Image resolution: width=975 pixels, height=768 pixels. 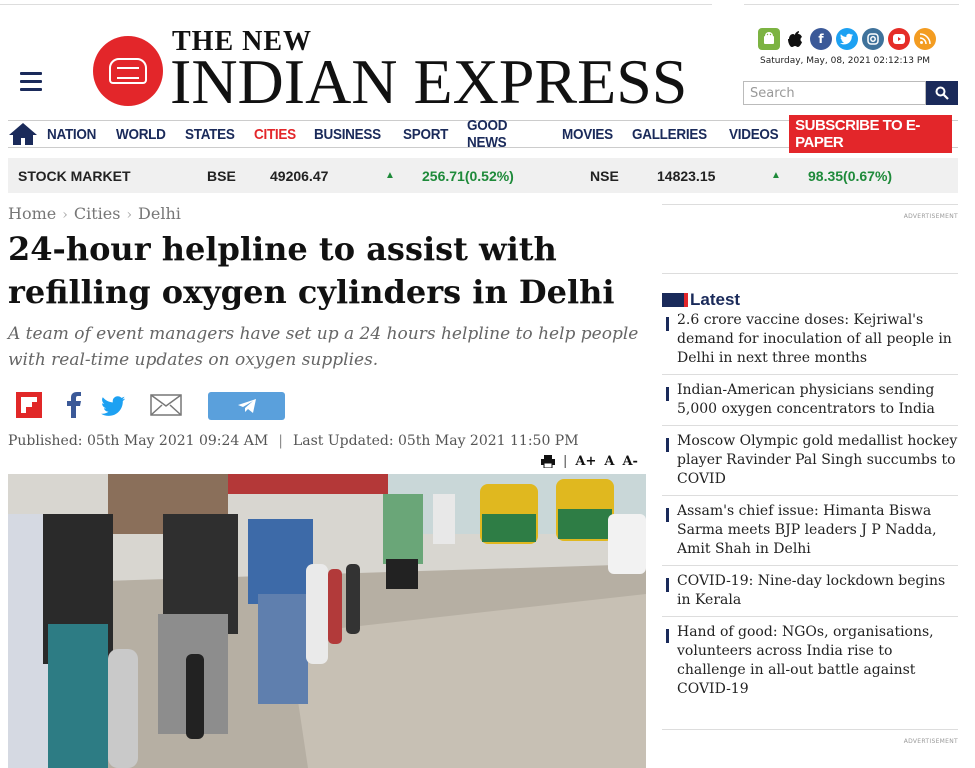 What do you see at coordinates (468, 176) in the screenshot?
I see `bse-change: 256.71(0.52%)` at bounding box center [468, 176].